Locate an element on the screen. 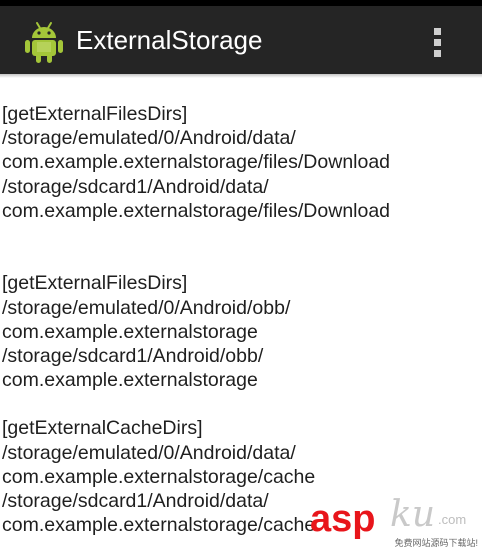  output-line: /storage/emulated/0/Android/obb/ is located at coordinates (146, 307).